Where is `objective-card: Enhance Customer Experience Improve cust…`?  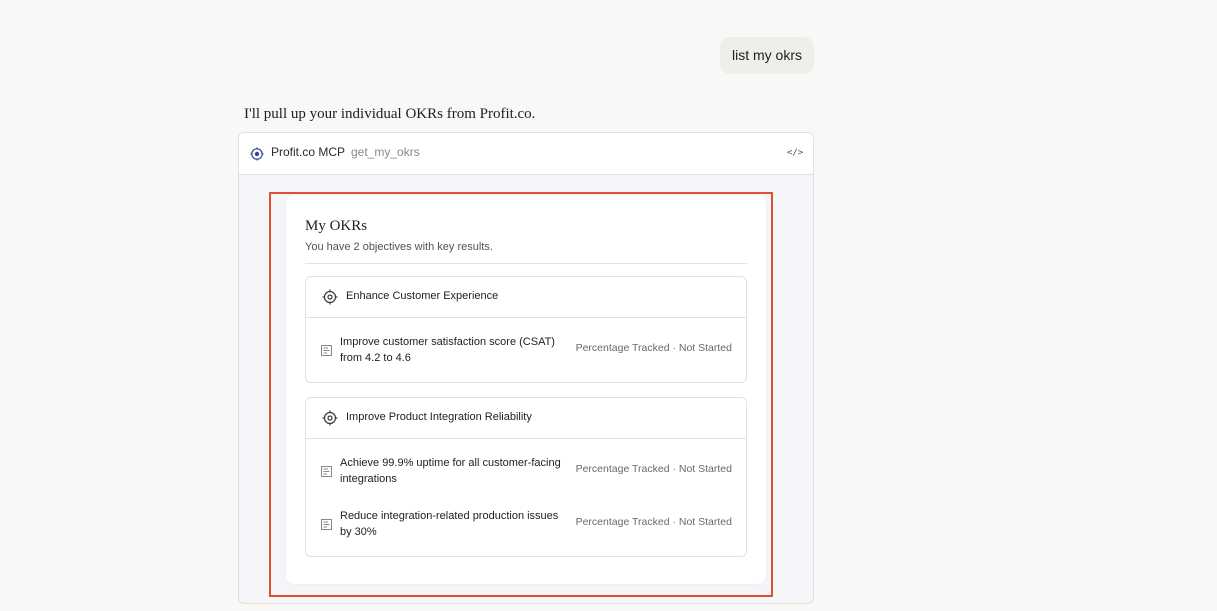
objective-card: Enhance Customer Experience Improve cust… is located at coordinates (526, 329).